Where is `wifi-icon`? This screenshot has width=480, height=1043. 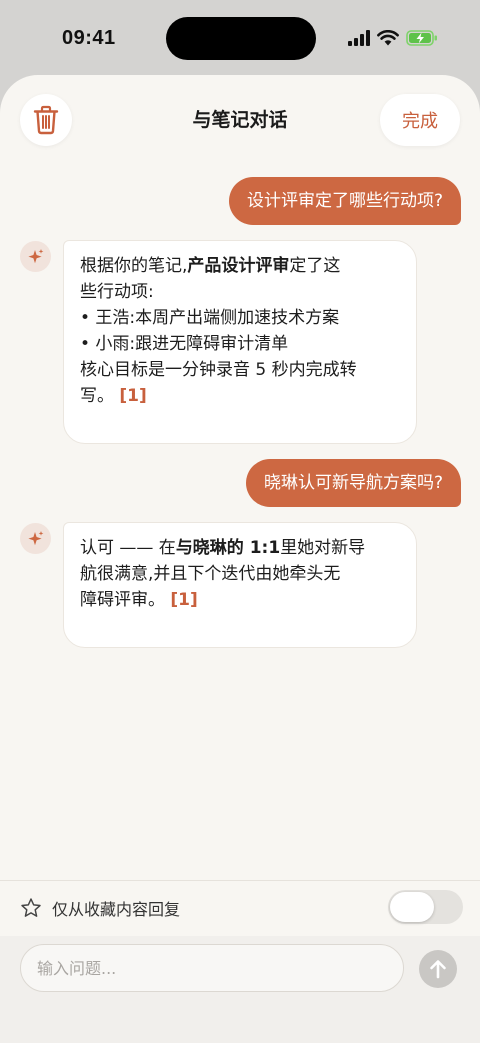 wifi-icon is located at coordinates (388, 38).